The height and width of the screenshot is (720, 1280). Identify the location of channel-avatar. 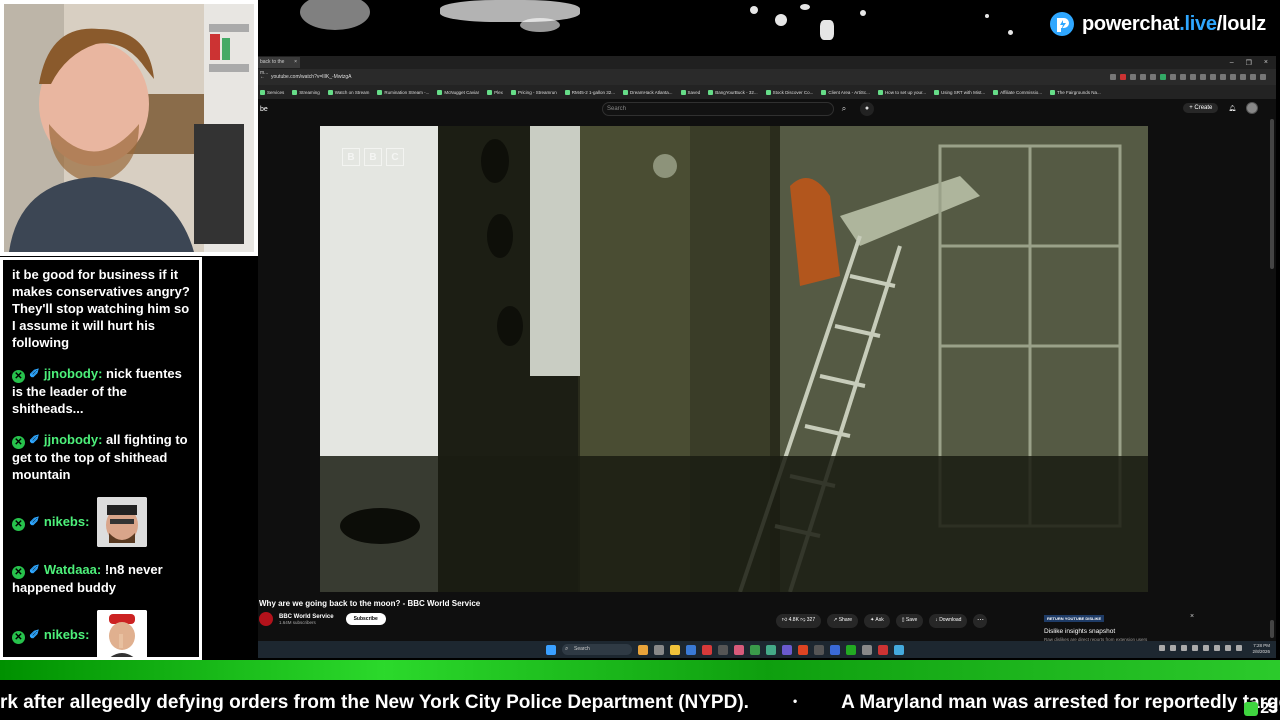
(266, 619).